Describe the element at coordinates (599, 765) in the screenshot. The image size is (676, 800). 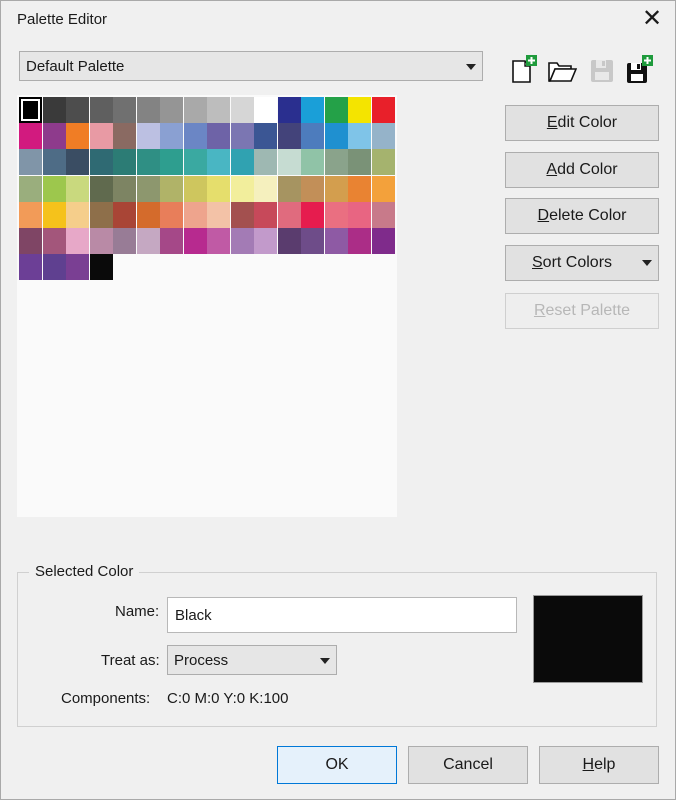
I see `help-button: Help` at that location.